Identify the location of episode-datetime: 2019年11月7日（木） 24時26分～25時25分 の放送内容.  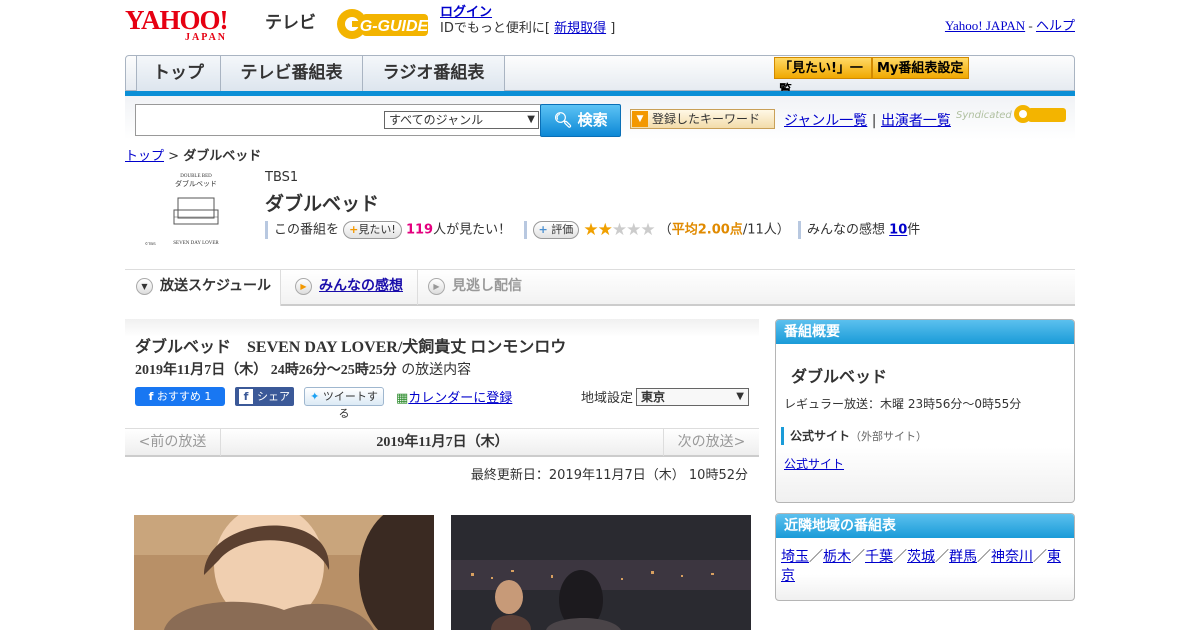
(303, 369).